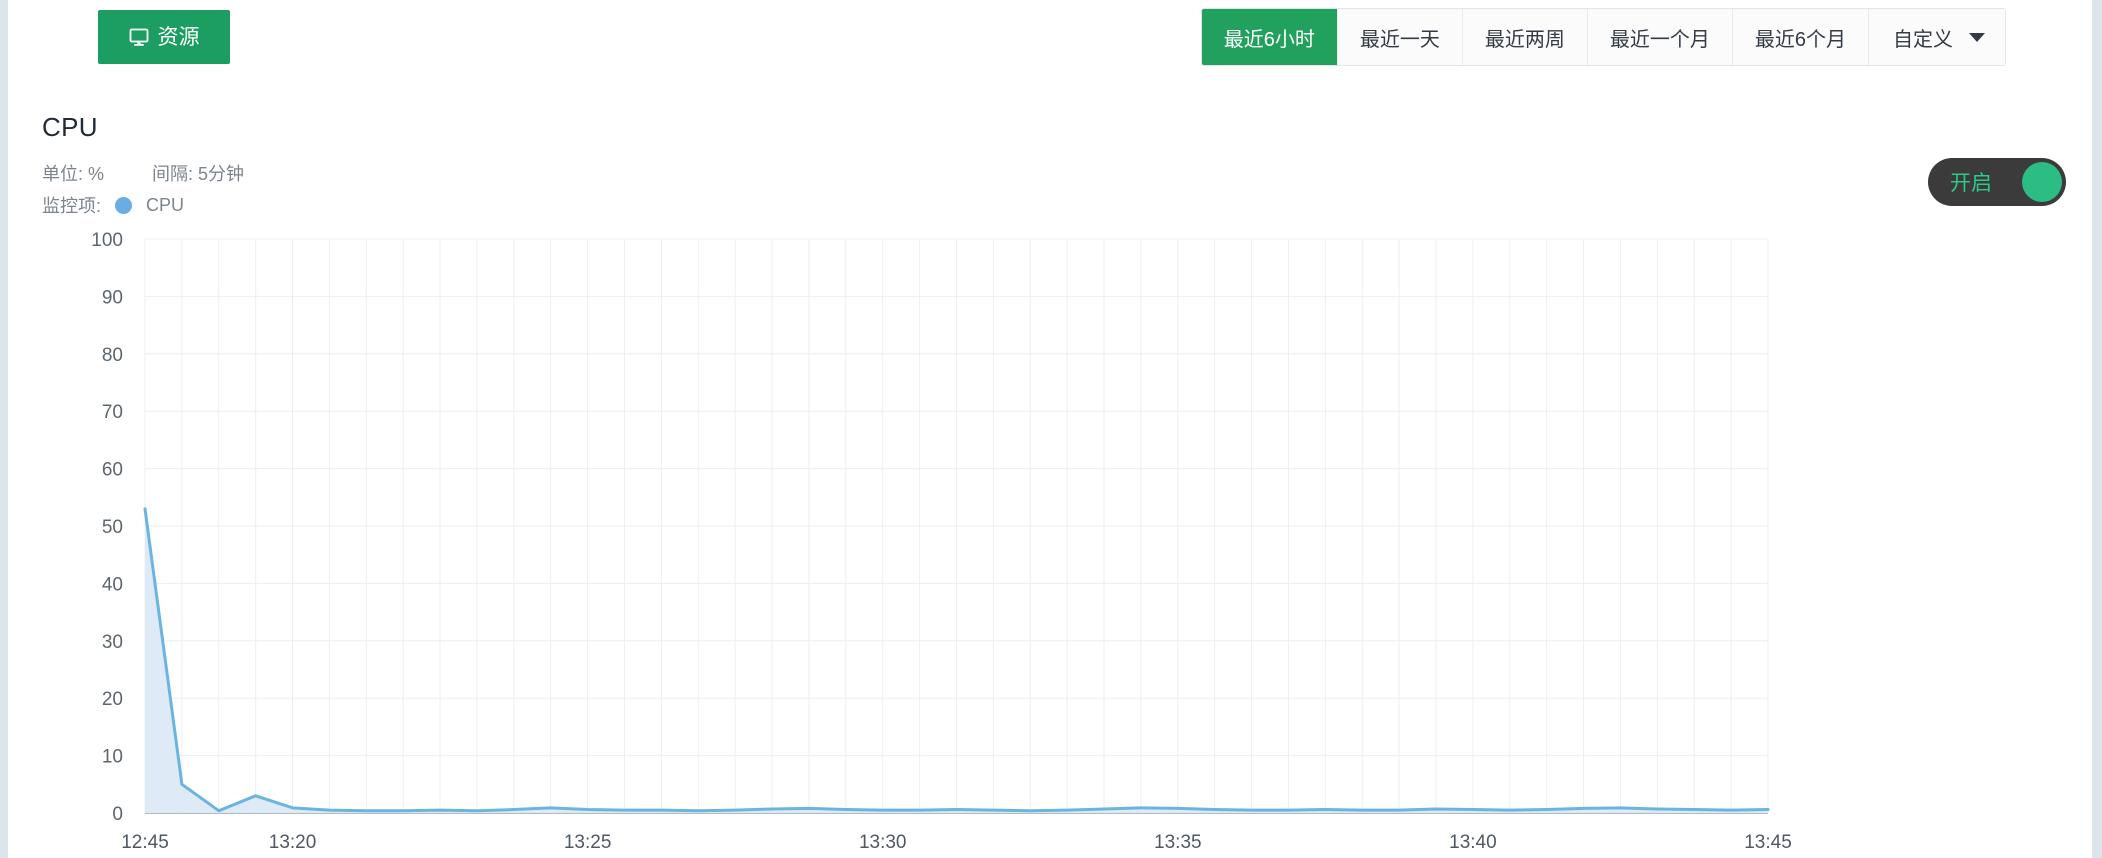  I want to click on tab-label: 自定义, so click(1923, 39).